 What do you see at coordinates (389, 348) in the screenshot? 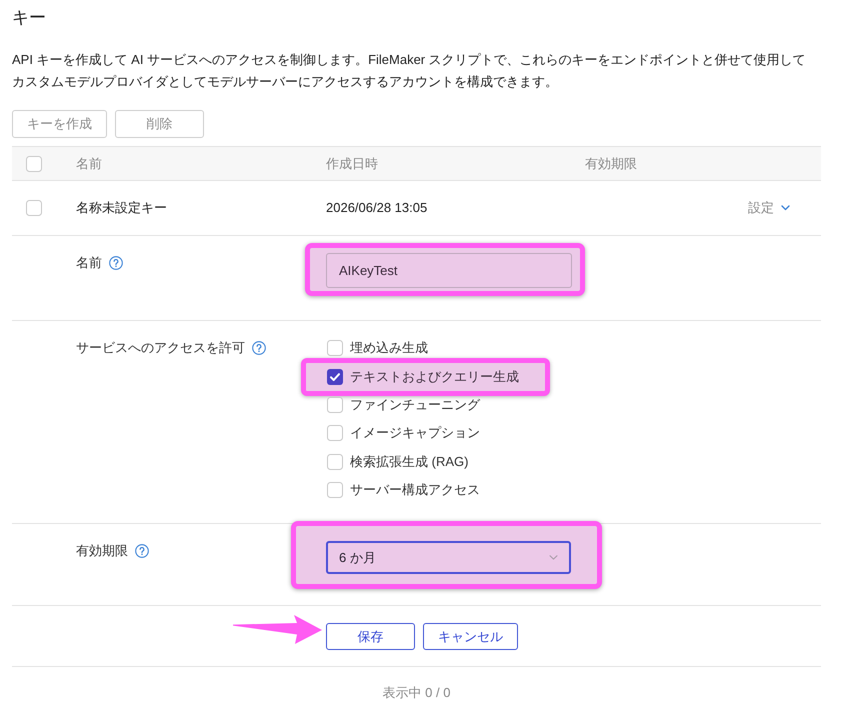
I see `checkbox-label: 埋め込み生成` at bounding box center [389, 348].